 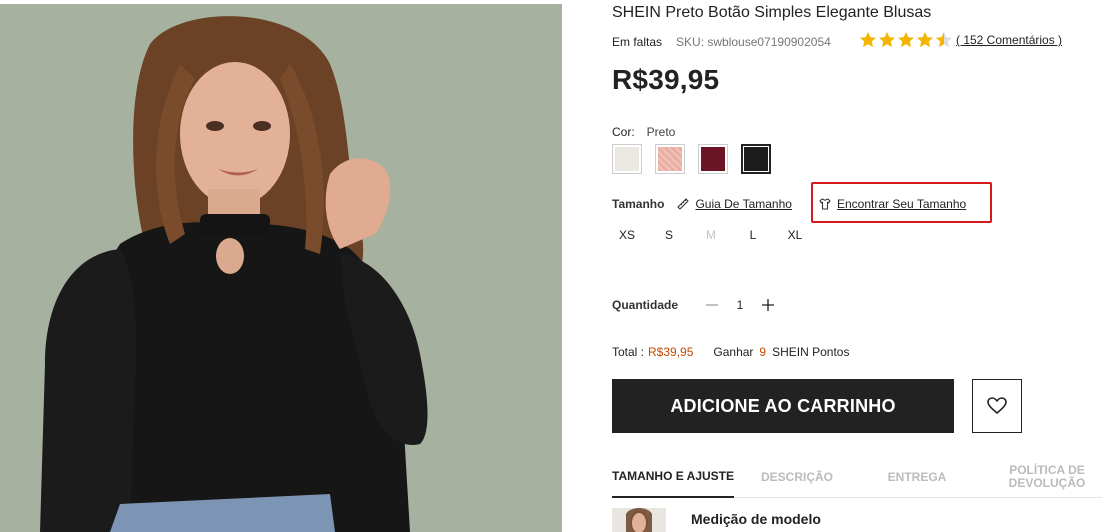 I want to click on product-price: R$39,95, so click(x=666, y=79).